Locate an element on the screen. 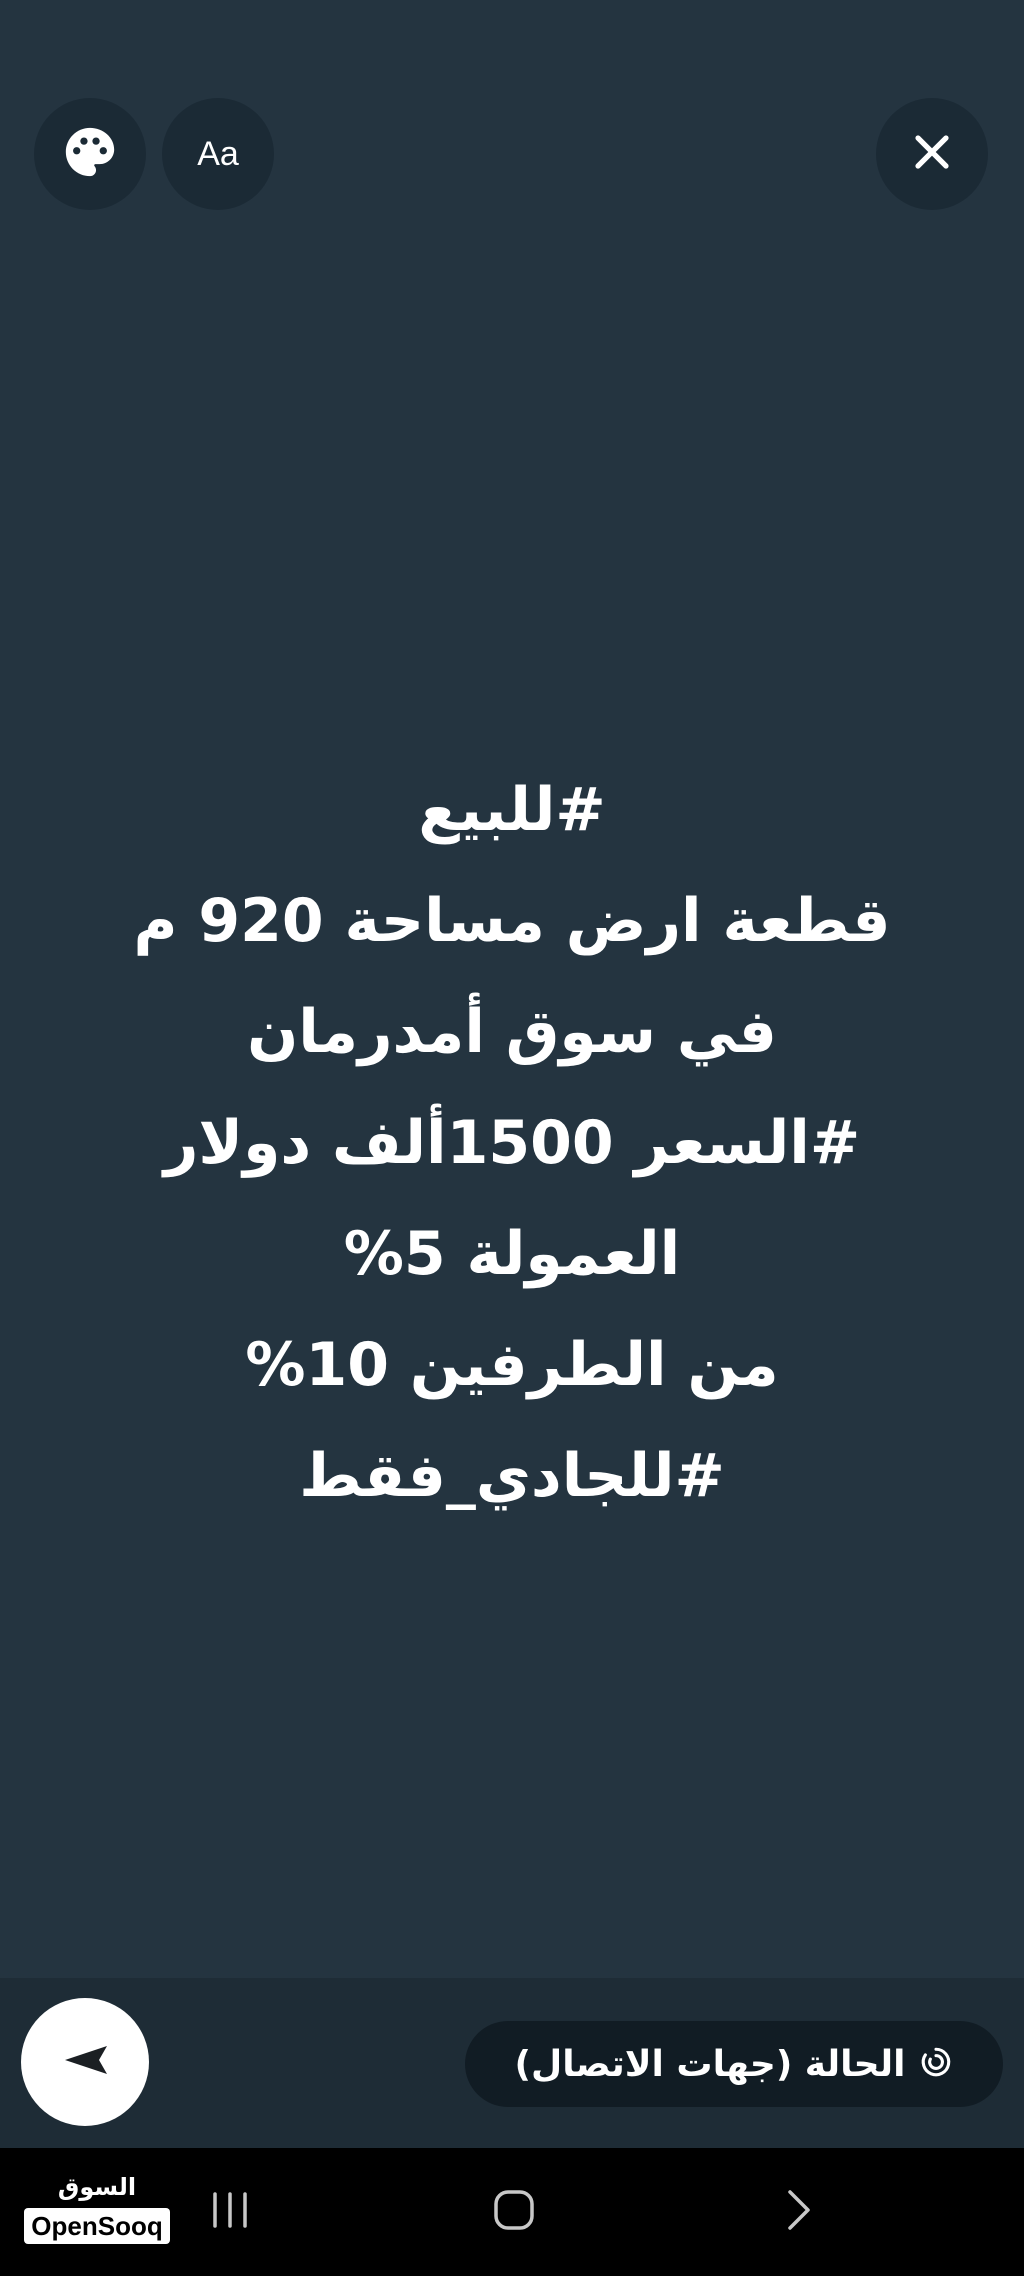 The width and height of the screenshot is (1024, 2276). palette-icon is located at coordinates (90, 154).